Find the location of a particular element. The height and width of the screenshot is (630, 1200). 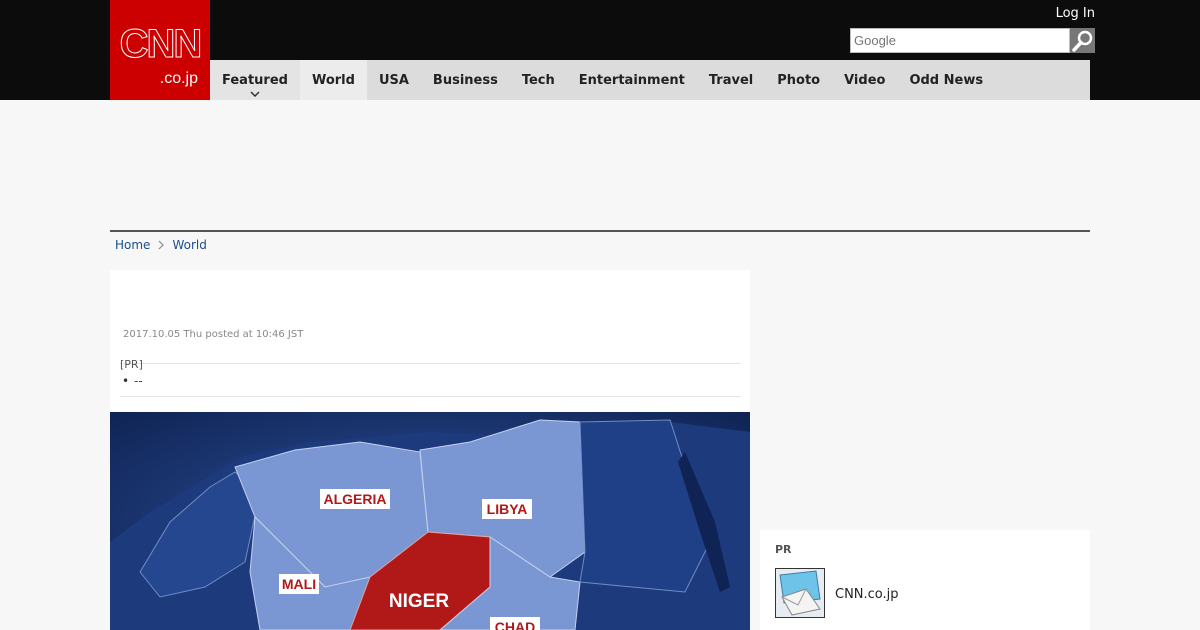

nav-item-usa: USA is located at coordinates (394, 80).